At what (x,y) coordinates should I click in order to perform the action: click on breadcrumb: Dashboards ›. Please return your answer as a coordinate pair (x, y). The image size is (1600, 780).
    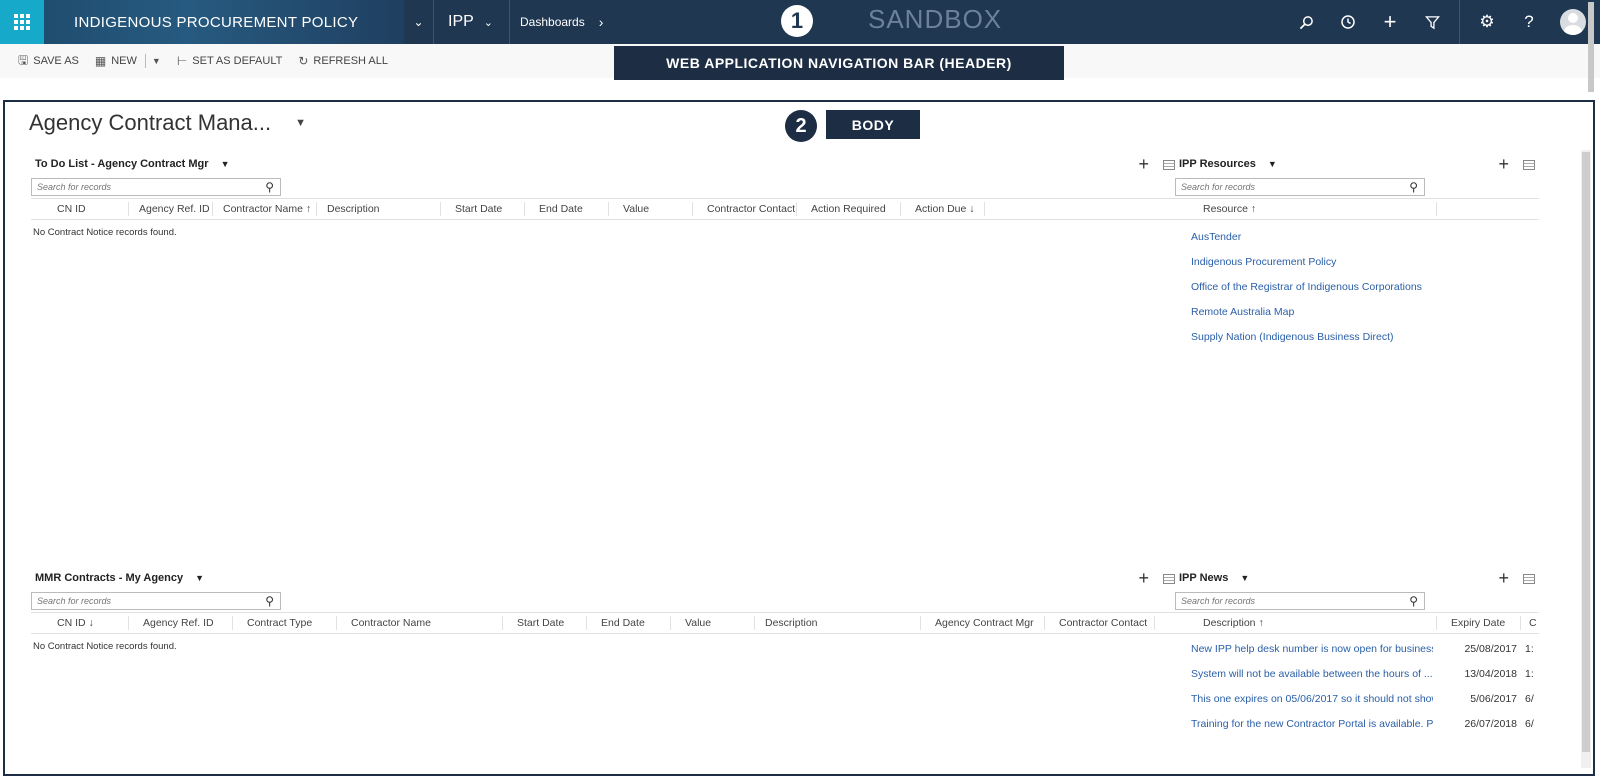
    Looking at the image, I should click on (556, 22).